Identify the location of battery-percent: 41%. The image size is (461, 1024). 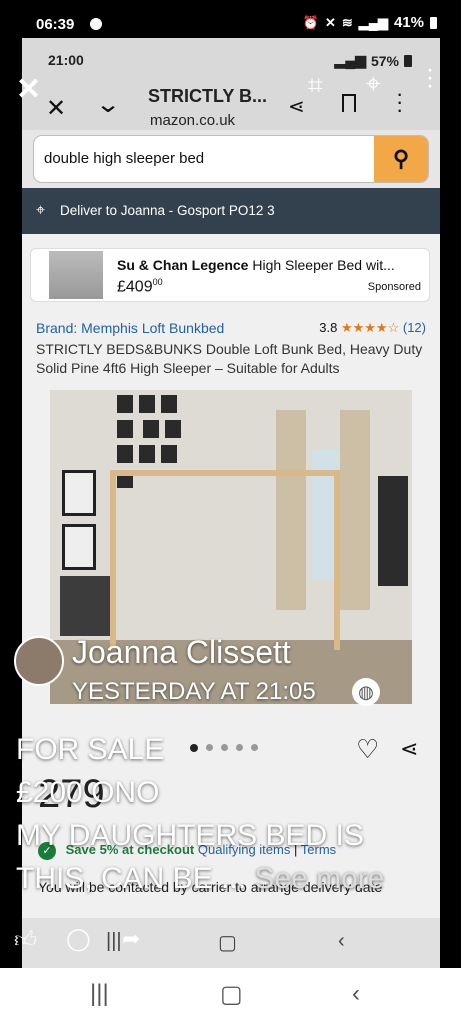
(408, 22).